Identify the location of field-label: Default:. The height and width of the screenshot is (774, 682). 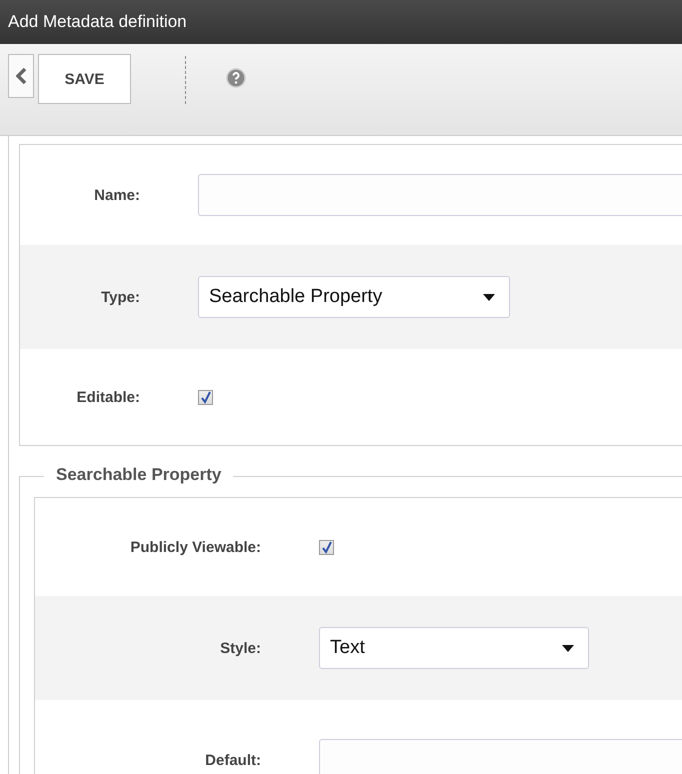
(232, 760).